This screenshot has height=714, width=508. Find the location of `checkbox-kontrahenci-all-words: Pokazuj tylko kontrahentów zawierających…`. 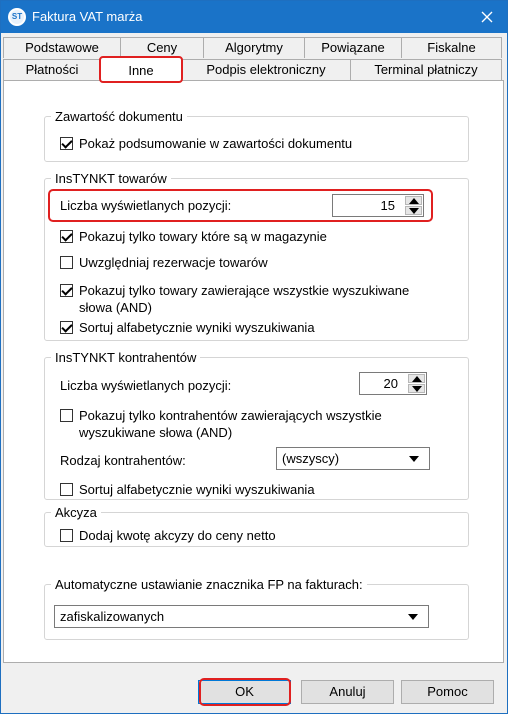

checkbox-kontrahenci-all-words: Pokazuj tylko kontrahentów zawierających… is located at coordinates (245, 424).